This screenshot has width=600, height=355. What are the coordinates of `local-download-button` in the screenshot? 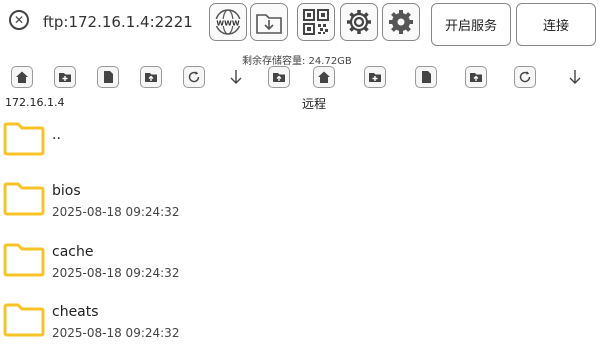 It's located at (236, 77).